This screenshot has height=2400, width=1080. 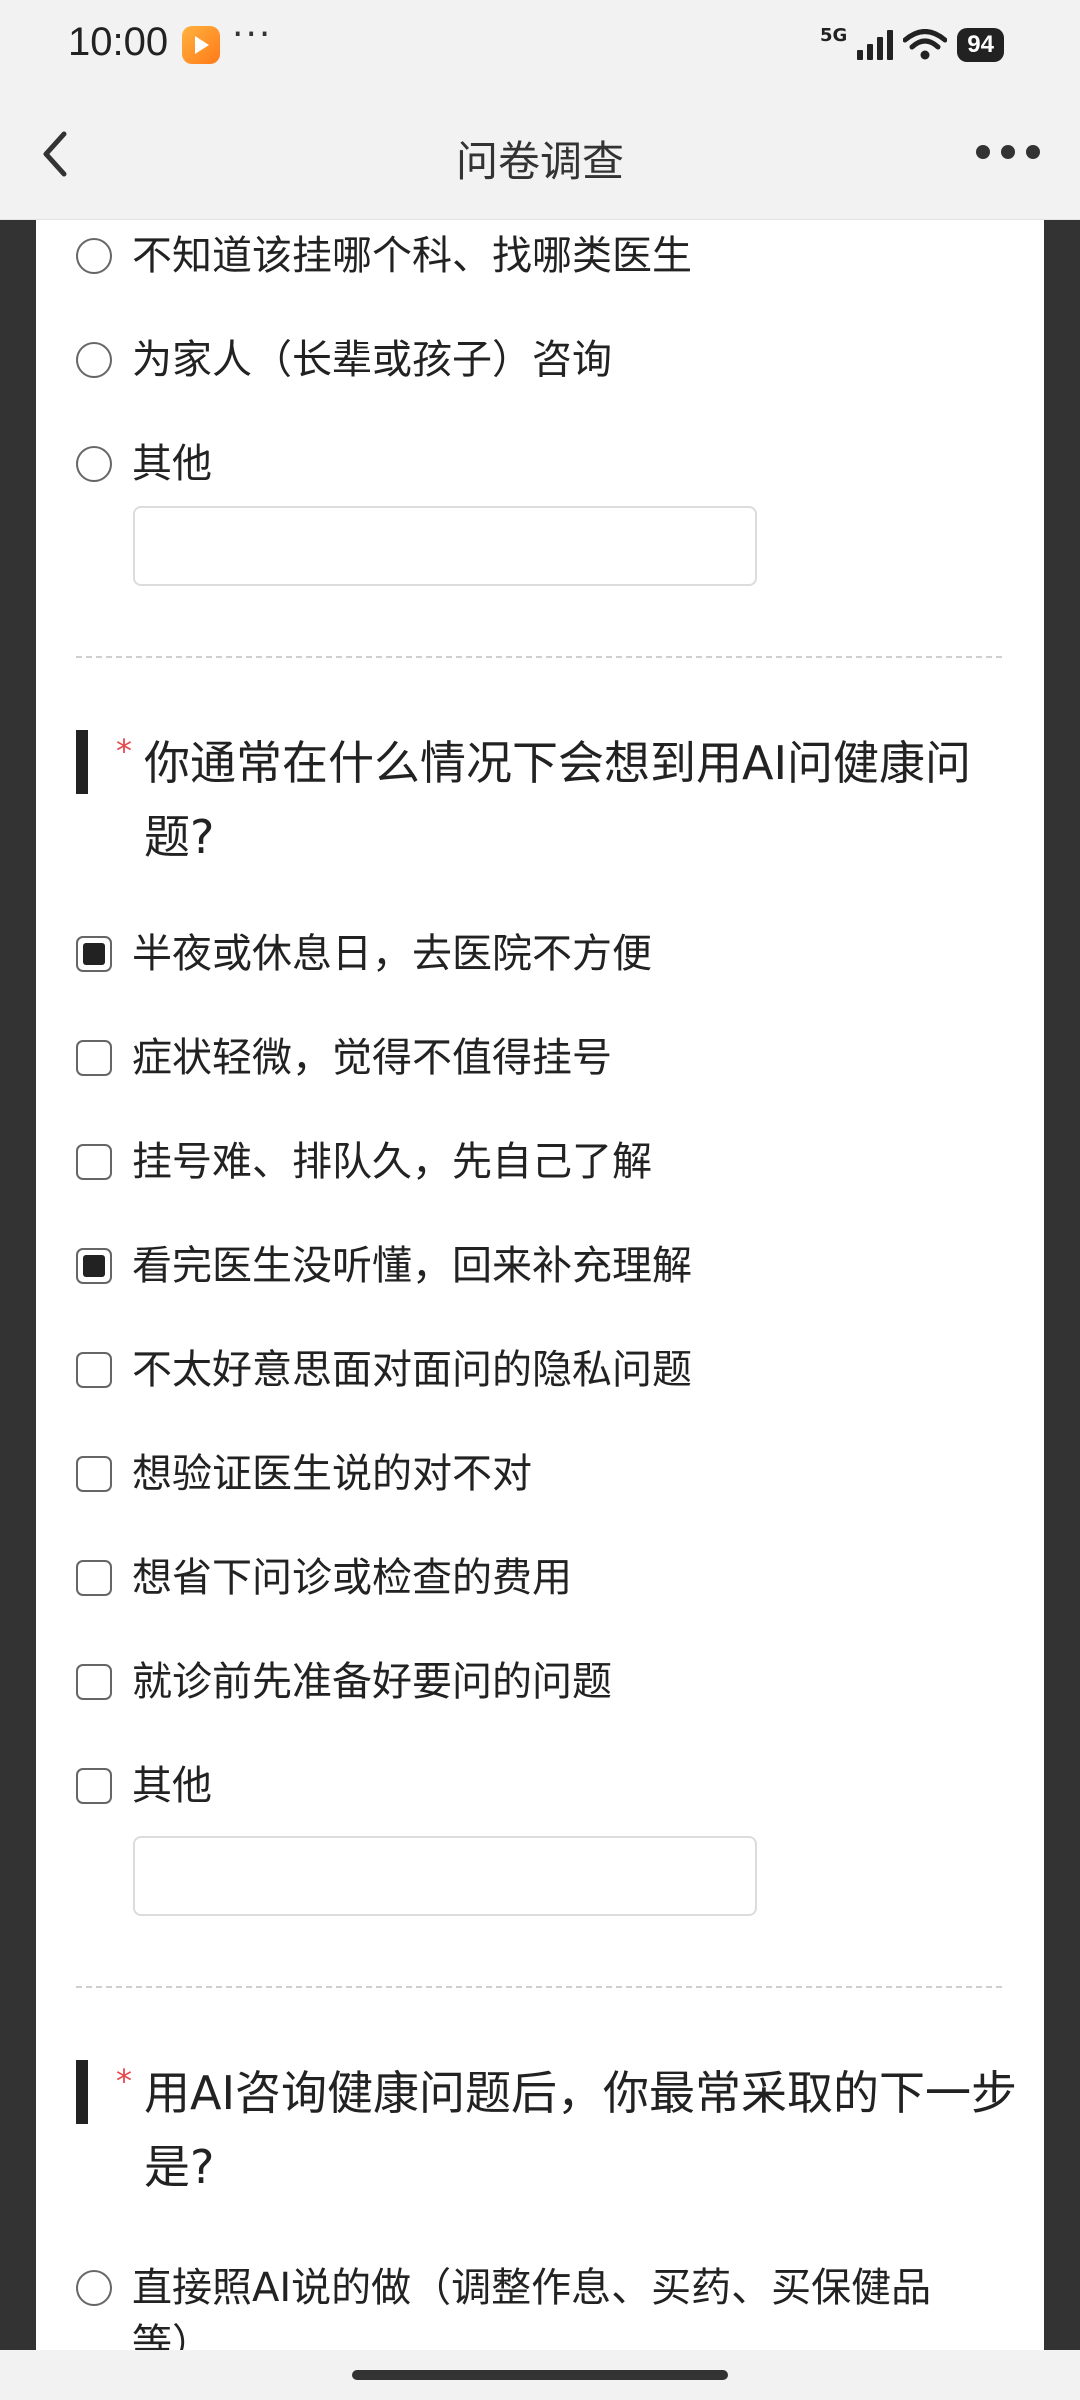 I want to click on option-checkbox-other: 其他, so click(x=144, y=1786).